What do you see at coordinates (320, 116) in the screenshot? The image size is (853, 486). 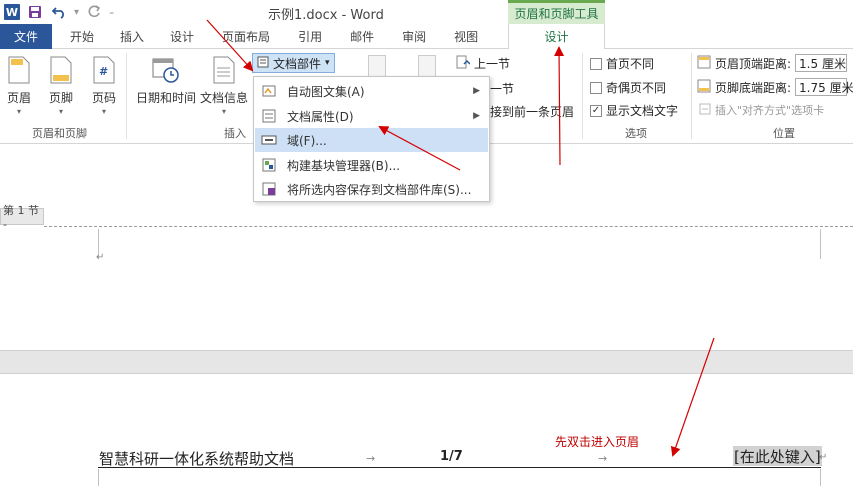 I see `menu-item-label: 文档属性(D)` at bounding box center [320, 116].